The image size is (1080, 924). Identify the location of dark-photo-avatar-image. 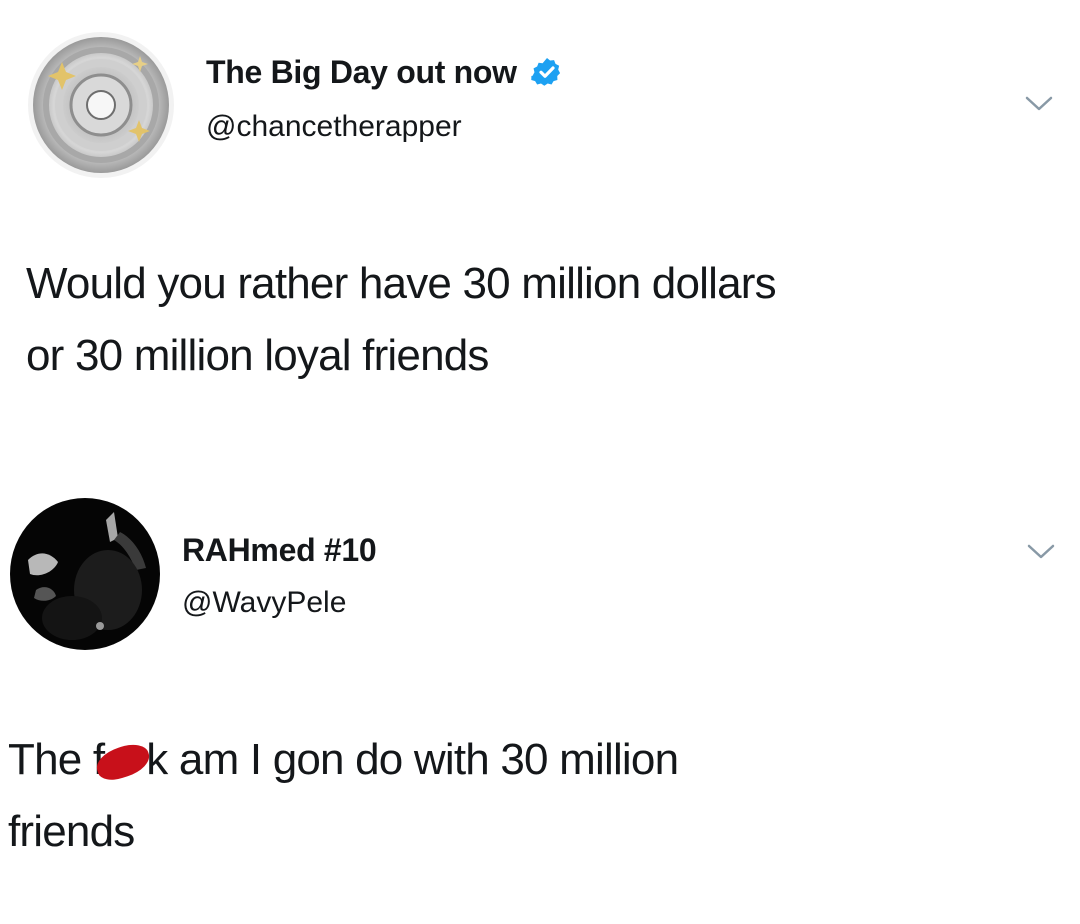
(85, 574).